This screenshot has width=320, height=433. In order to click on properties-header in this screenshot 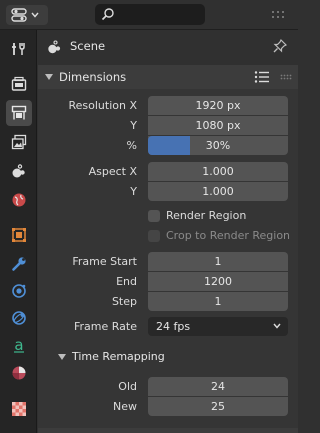, I will do `click(149, 15)`.